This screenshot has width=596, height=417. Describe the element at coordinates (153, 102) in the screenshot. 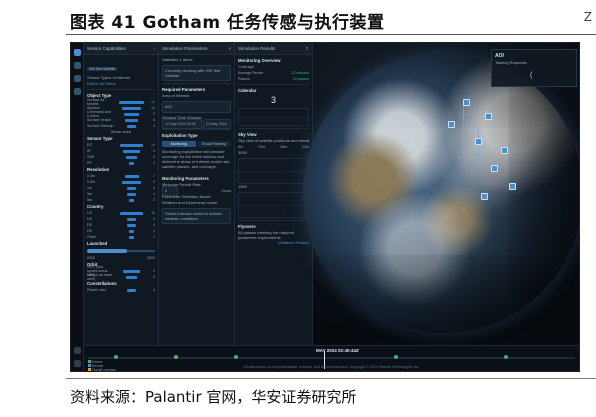

I see `filter-row-count: 12` at that location.